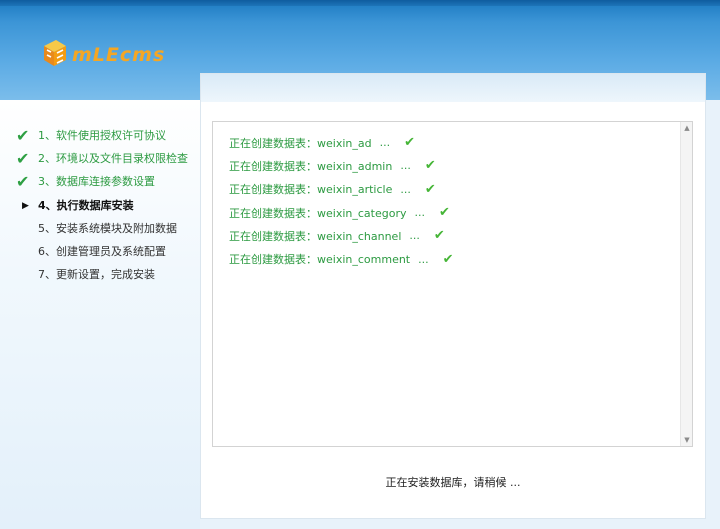 This screenshot has height=529, width=720. I want to click on logo: mLEcms, so click(107, 53).